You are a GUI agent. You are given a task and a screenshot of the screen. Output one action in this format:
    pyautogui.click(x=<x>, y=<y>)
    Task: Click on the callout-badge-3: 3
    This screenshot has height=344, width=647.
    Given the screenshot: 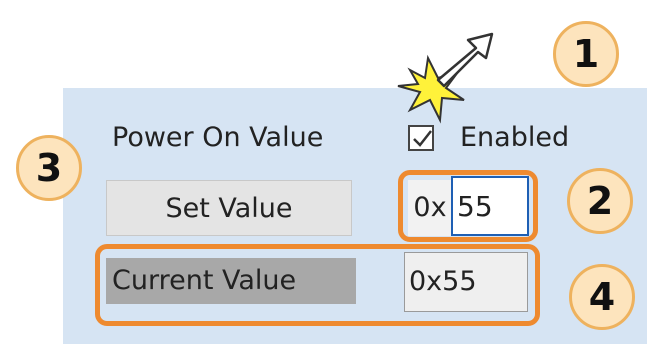 What is the action you would take?
    pyautogui.click(x=49, y=168)
    